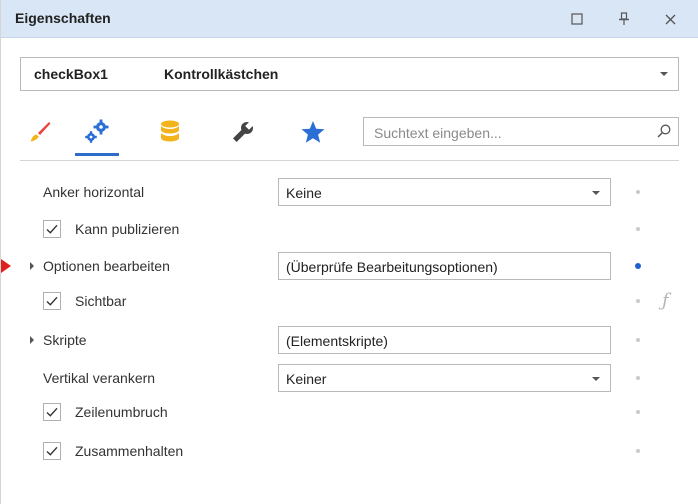 This screenshot has width=698, height=504. I want to click on database-icon, so click(170, 131).